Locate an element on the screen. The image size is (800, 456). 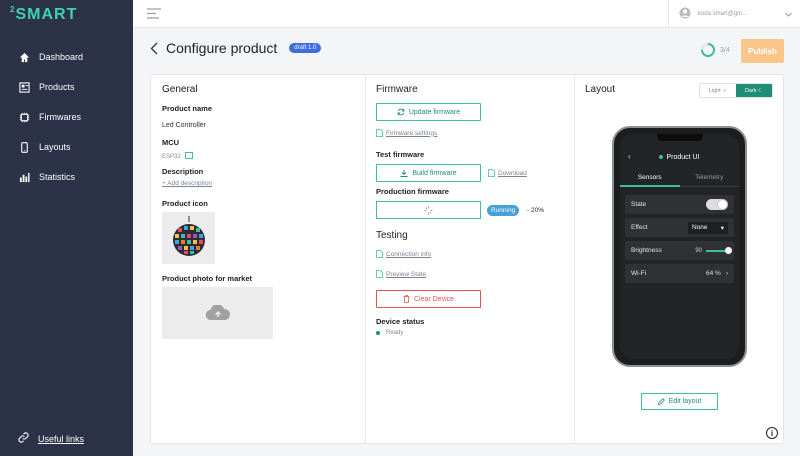
download-link: Download is located at coordinates (507, 173).